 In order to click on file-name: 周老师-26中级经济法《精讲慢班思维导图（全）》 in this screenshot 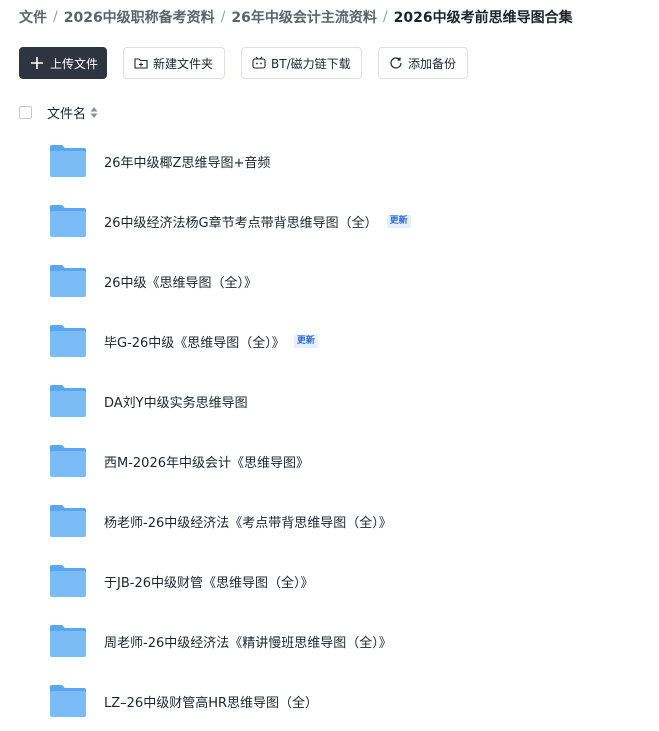, I will do `click(248, 641)`.